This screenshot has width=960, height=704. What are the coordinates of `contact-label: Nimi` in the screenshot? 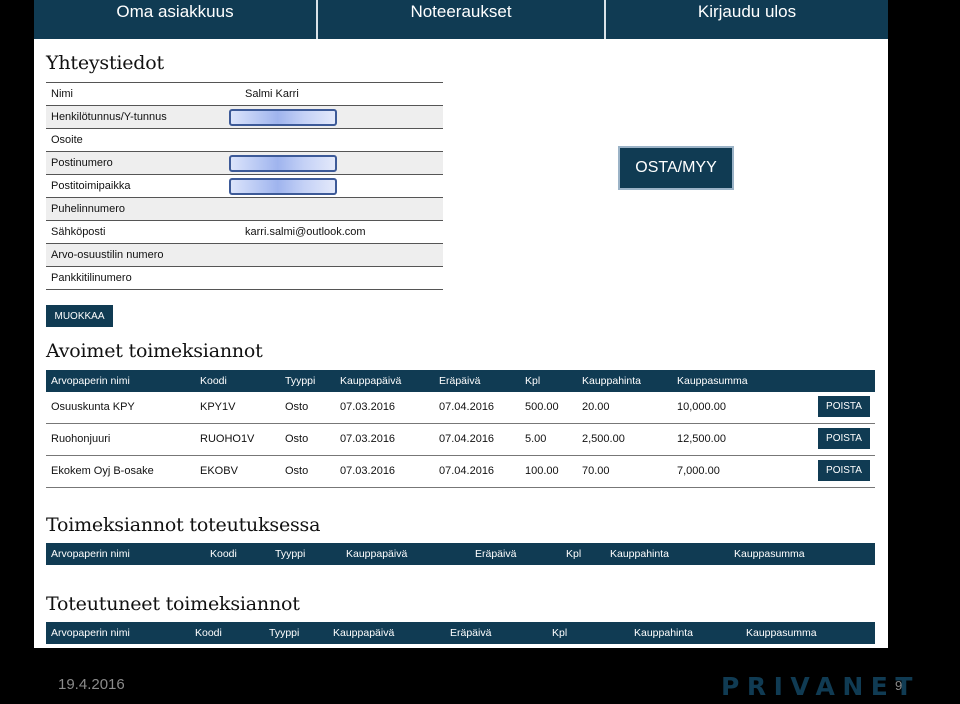 It's located at (143, 94).